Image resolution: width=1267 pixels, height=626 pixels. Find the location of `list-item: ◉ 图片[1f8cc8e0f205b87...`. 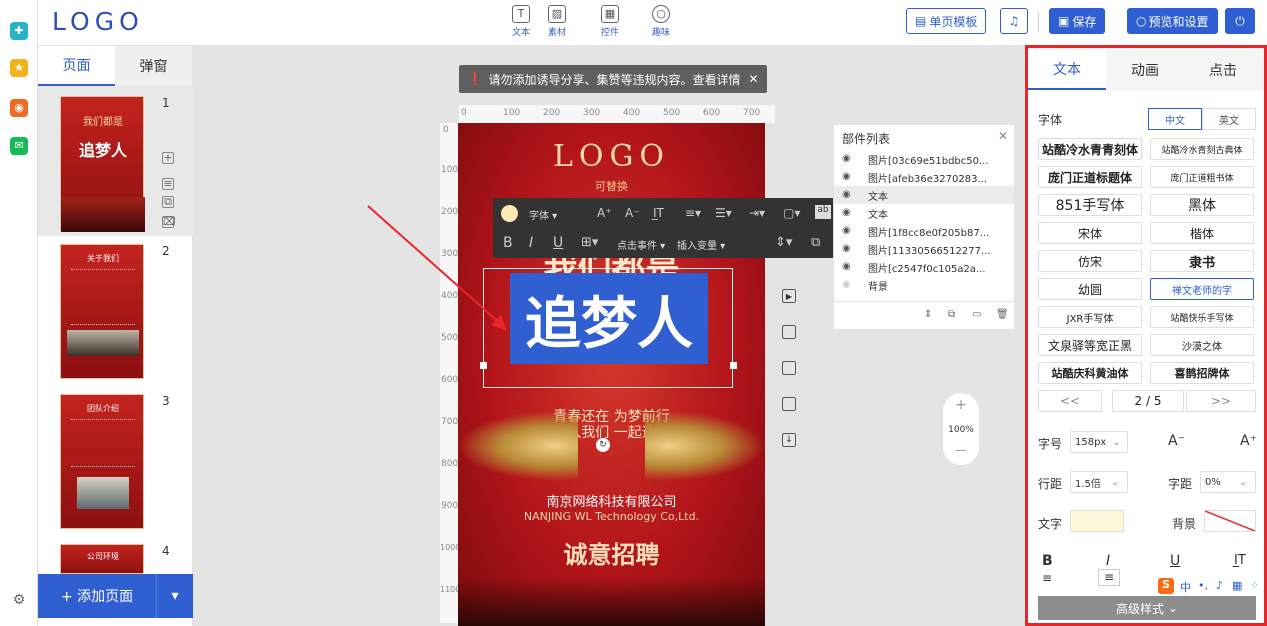

list-item: ◉ 图片[1f8cc8e0f205b87... is located at coordinates (924, 231).